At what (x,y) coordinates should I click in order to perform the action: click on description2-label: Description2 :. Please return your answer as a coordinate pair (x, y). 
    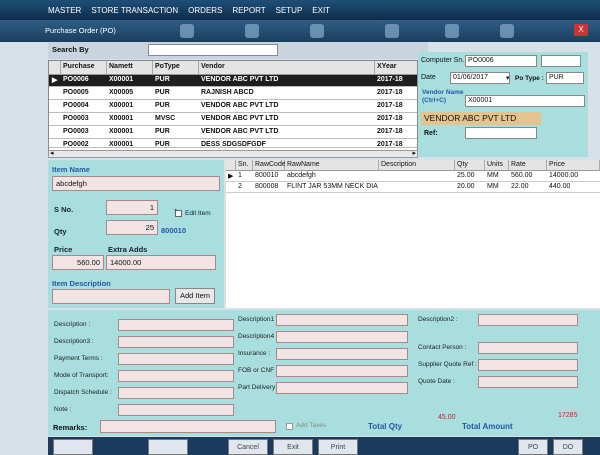
    Looking at the image, I should click on (438, 319).